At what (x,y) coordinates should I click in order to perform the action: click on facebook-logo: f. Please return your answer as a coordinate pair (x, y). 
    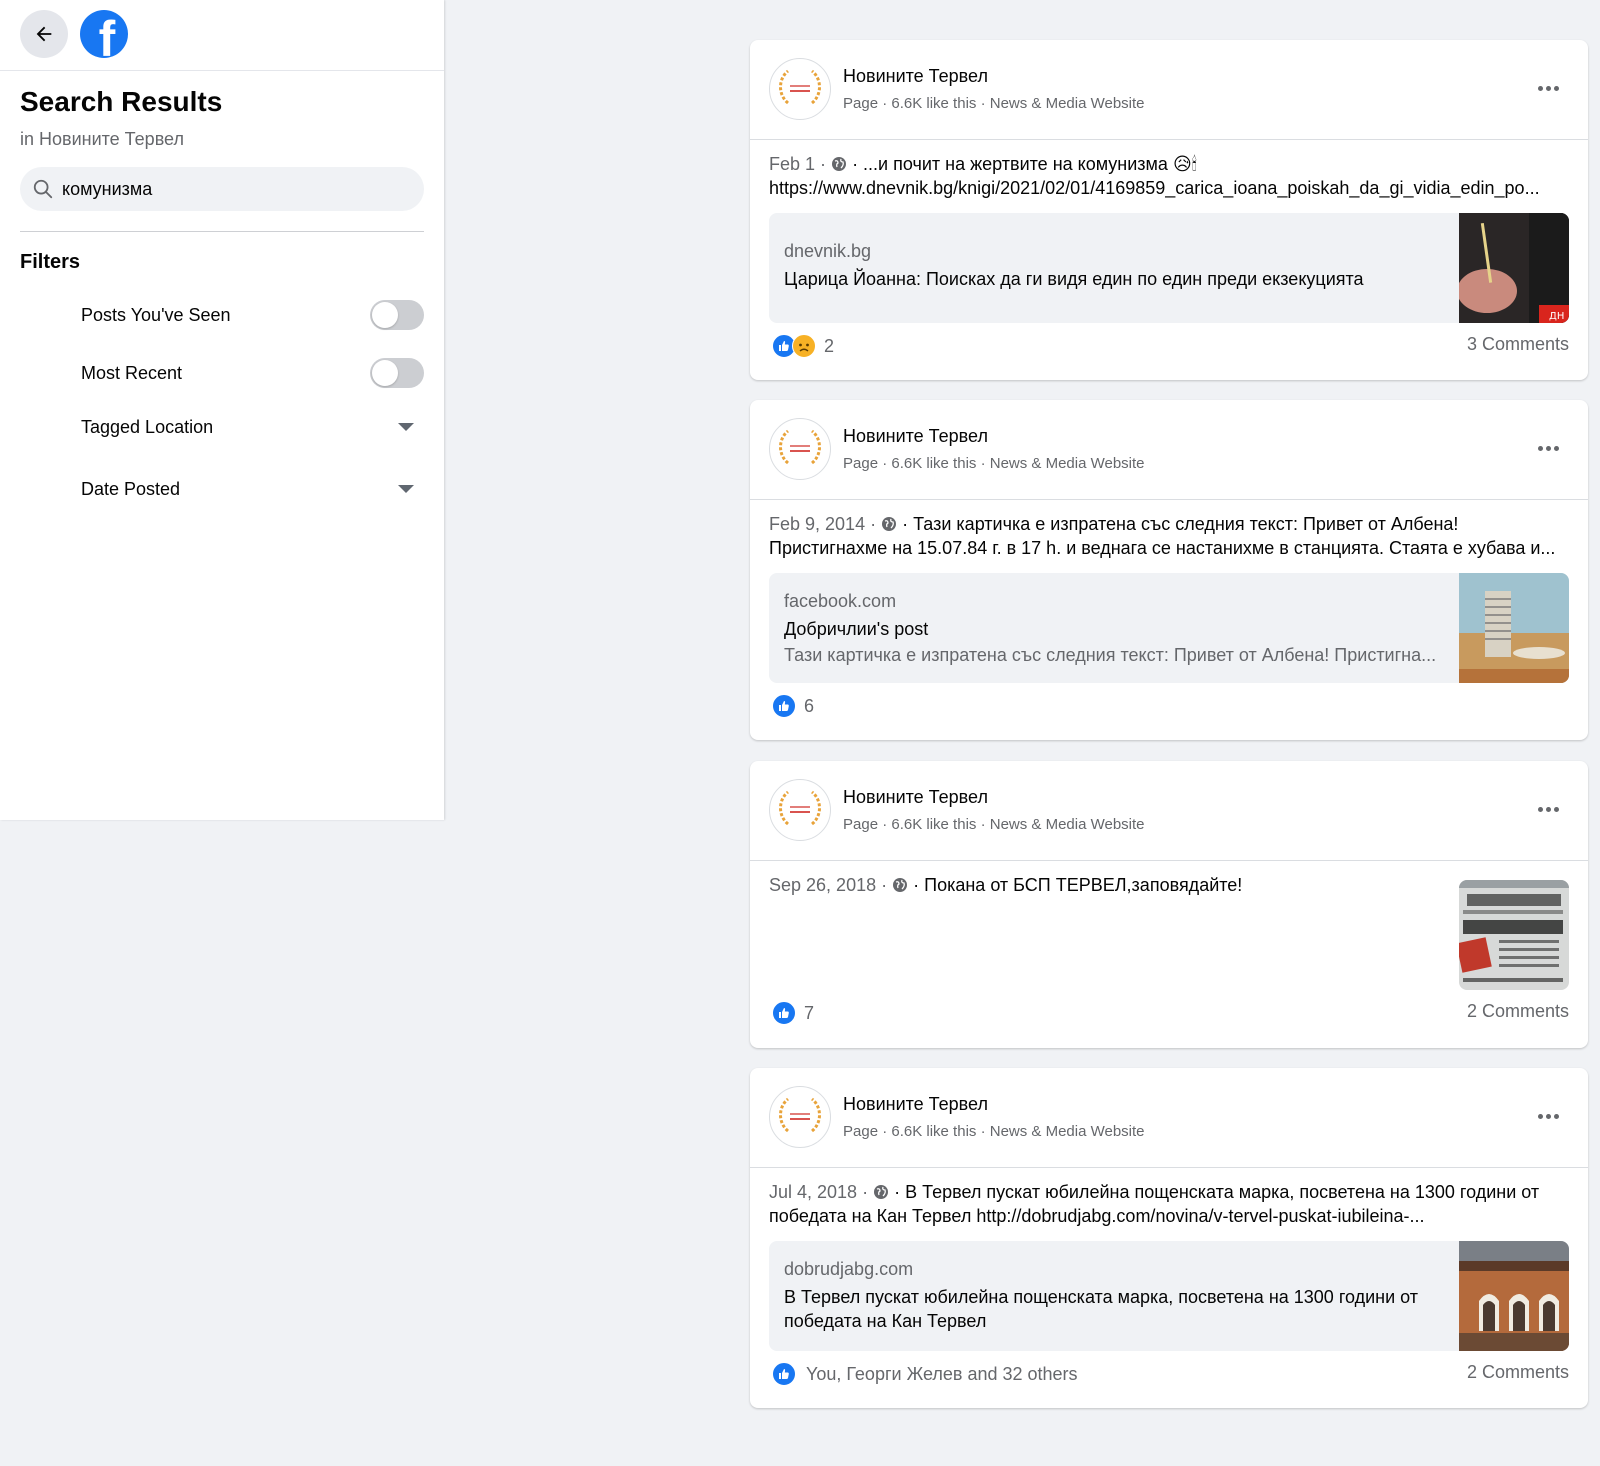
    Looking at the image, I should click on (104, 34).